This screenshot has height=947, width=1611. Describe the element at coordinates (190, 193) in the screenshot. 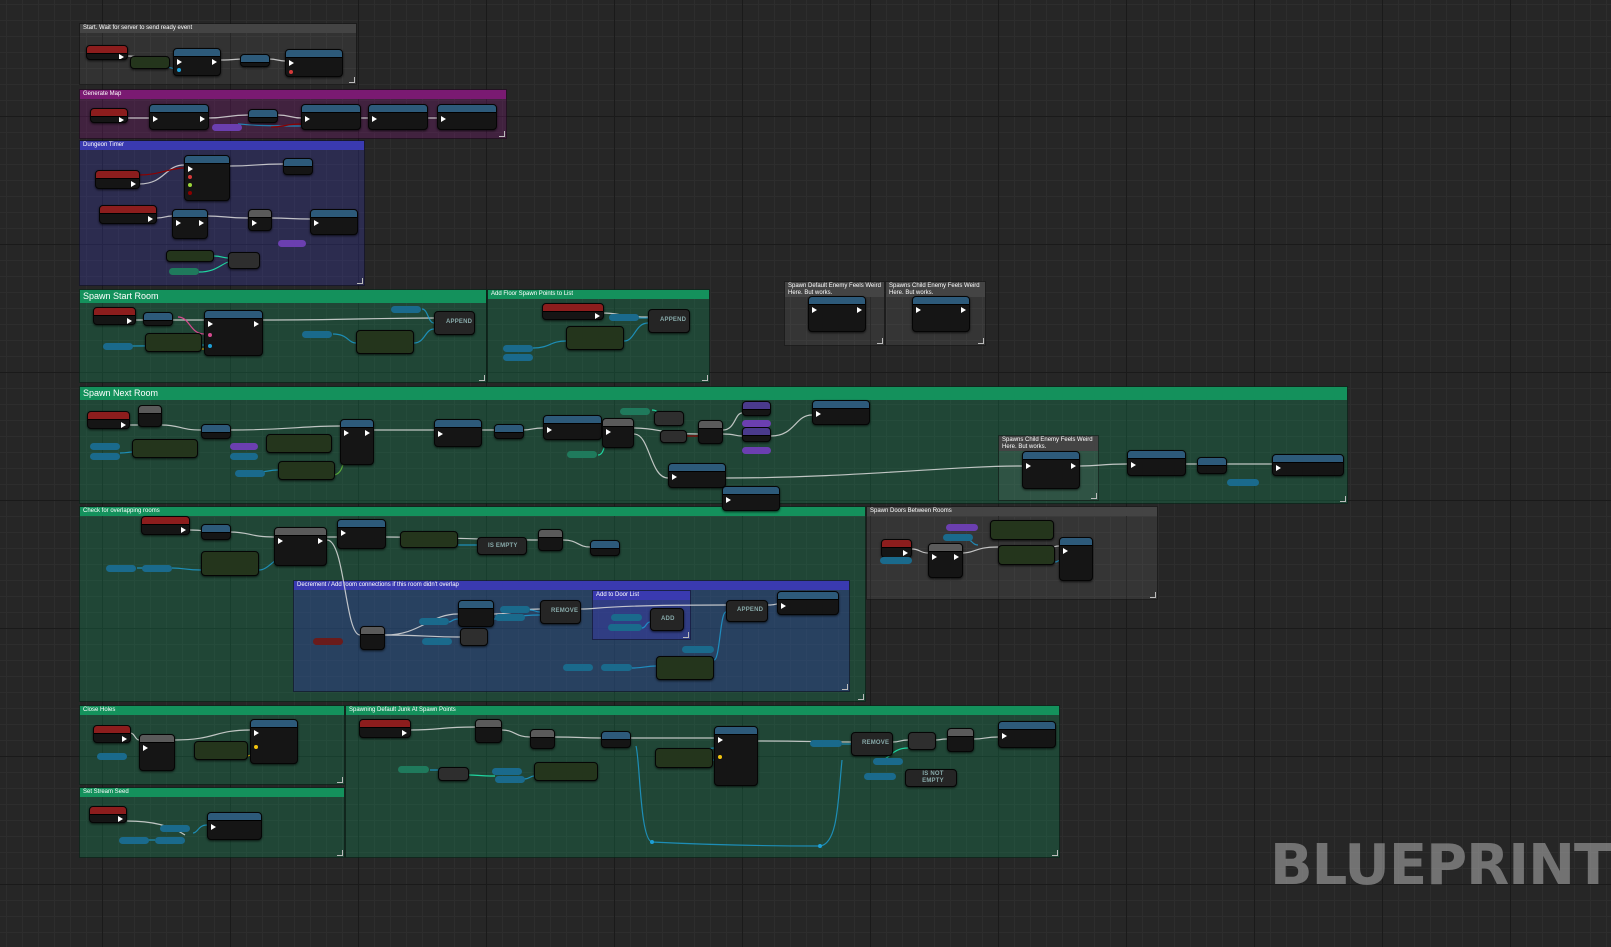

I see `bool-pin` at that location.